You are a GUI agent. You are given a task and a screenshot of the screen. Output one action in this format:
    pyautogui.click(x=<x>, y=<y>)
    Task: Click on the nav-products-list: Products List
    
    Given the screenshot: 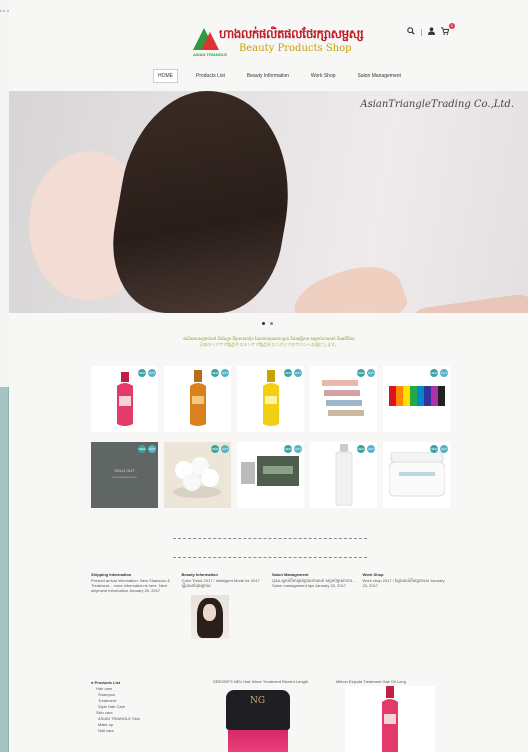 What is the action you would take?
    pyautogui.click(x=210, y=76)
    